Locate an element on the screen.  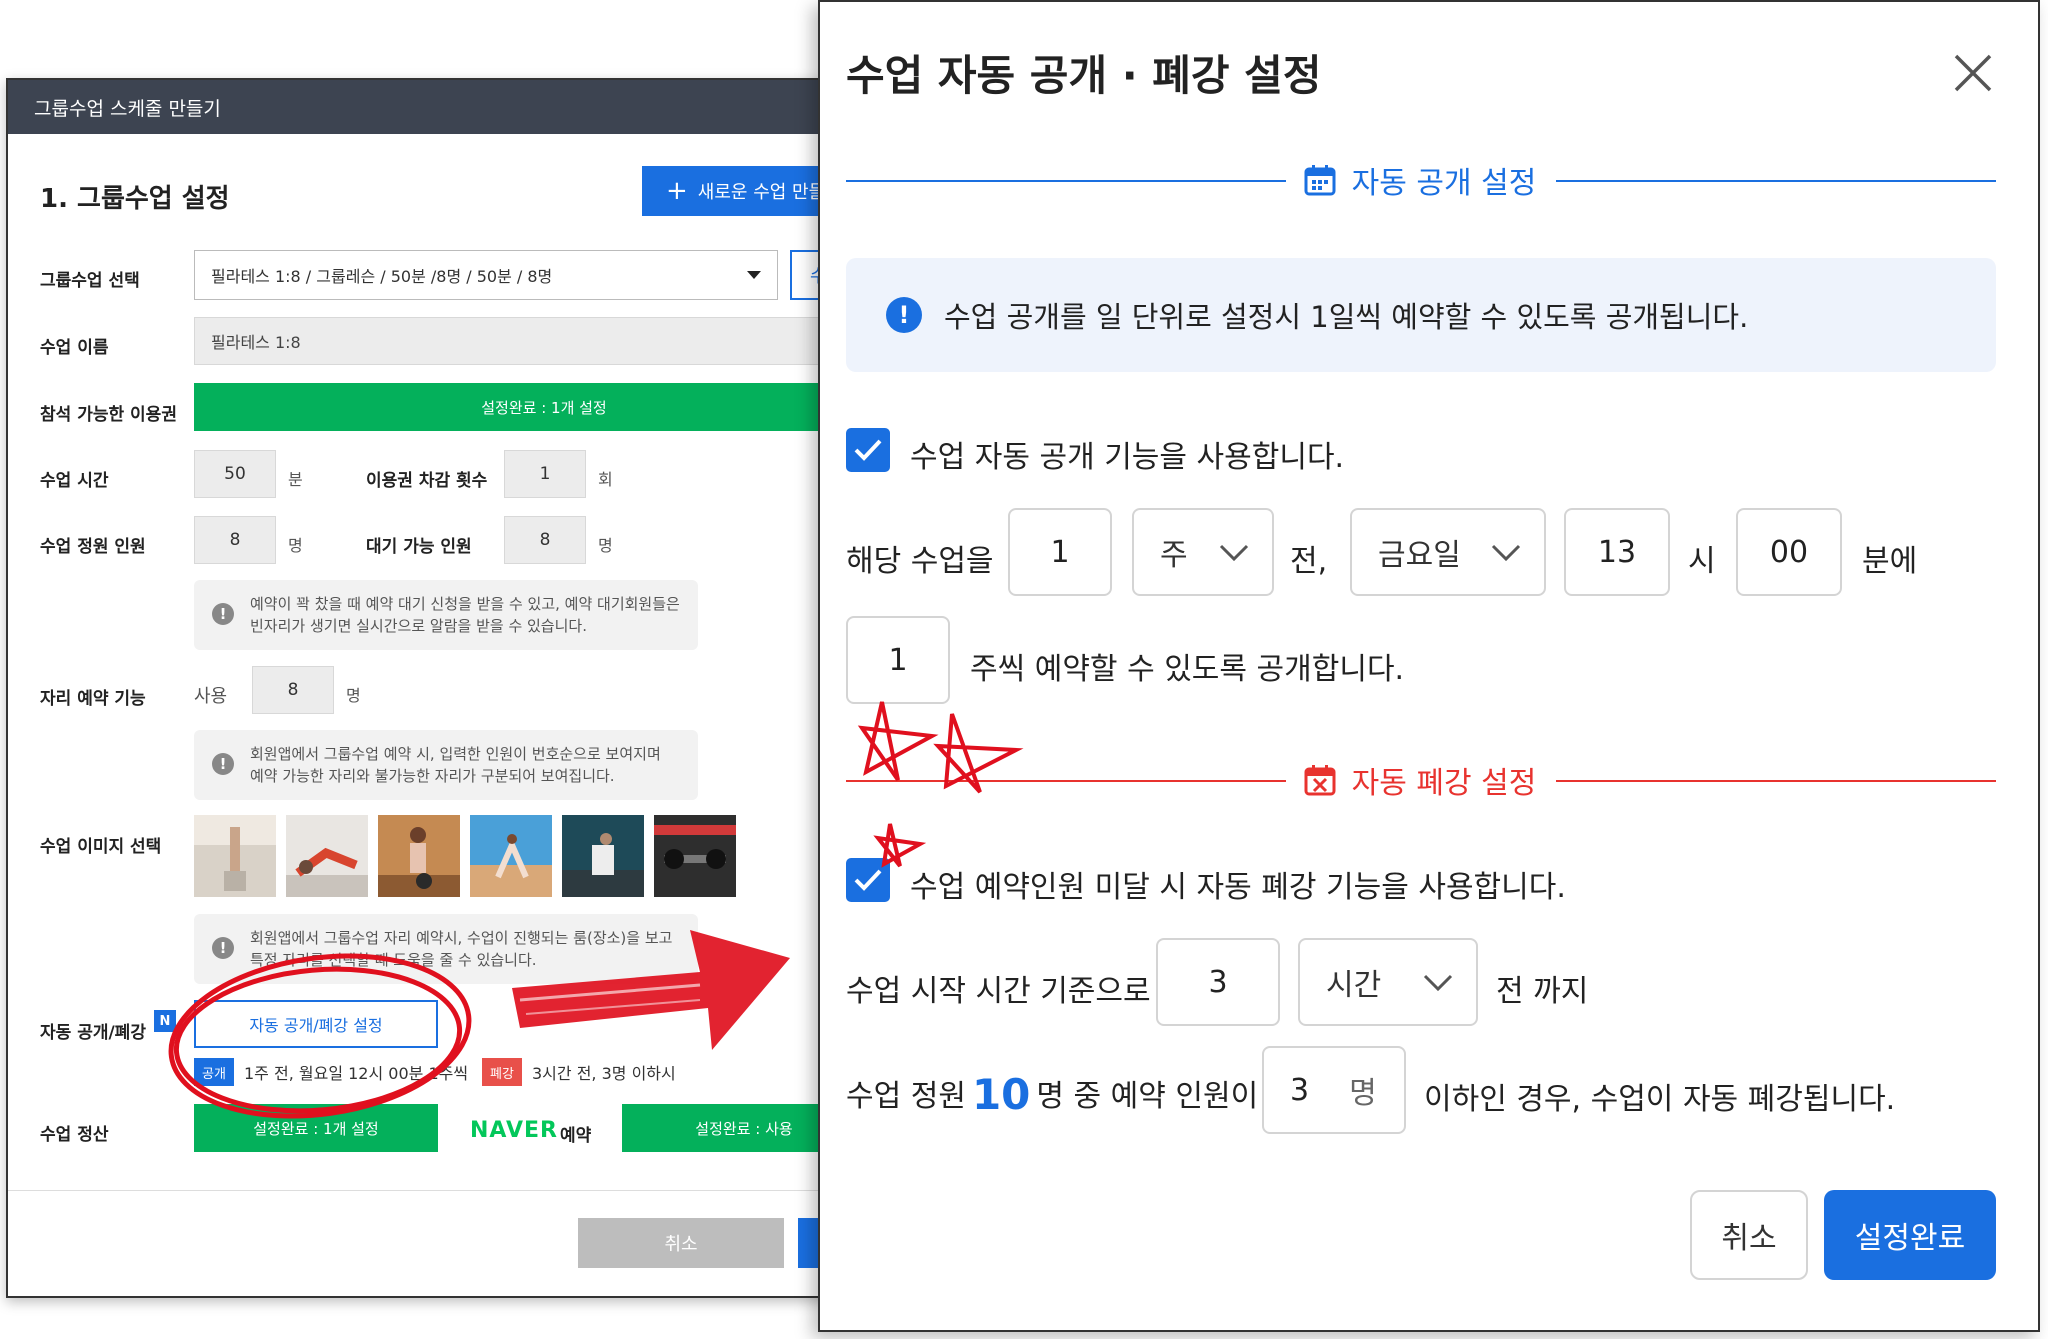
class-select-label: 그룹수업 선택 is located at coordinates (90, 281).